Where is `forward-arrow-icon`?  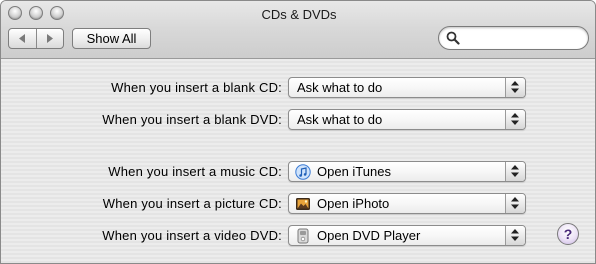 forward-arrow-icon is located at coordinates (50, 38).